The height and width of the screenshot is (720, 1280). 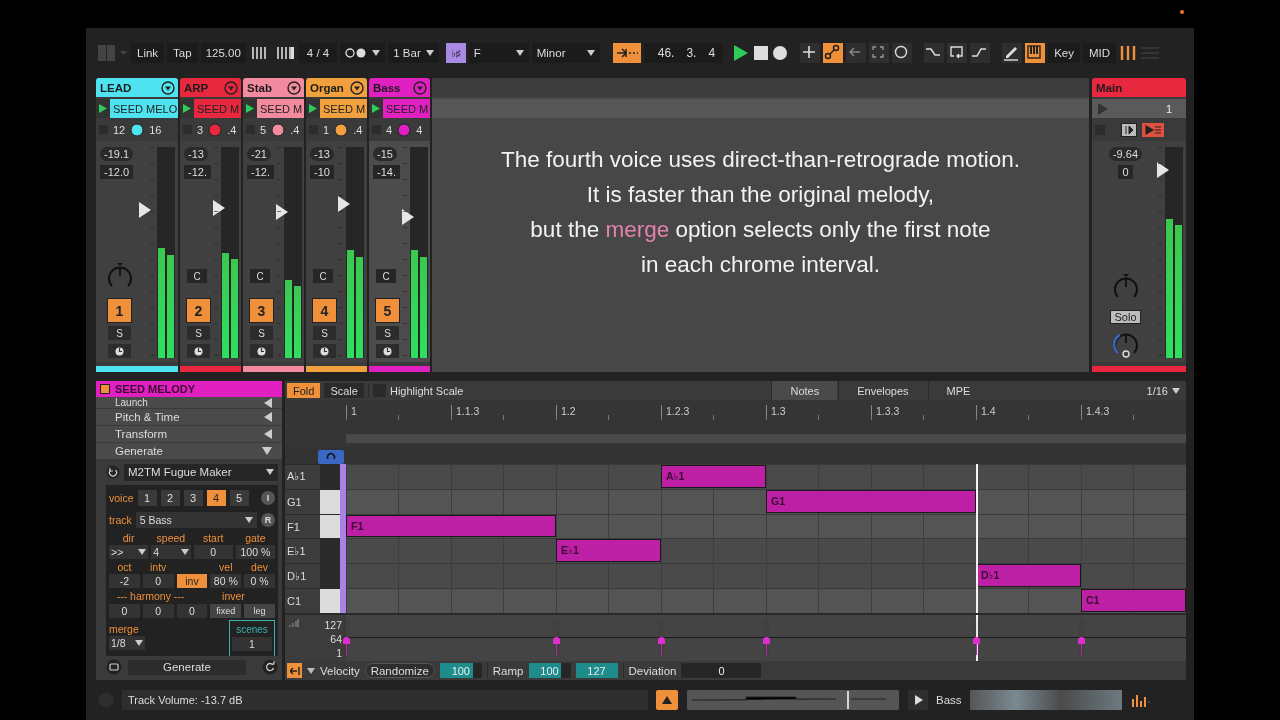 What do you see at coordinates (259, 581) in the screenshot?
I see `parameter-field: 0 %` at bounding box center [259, 581].